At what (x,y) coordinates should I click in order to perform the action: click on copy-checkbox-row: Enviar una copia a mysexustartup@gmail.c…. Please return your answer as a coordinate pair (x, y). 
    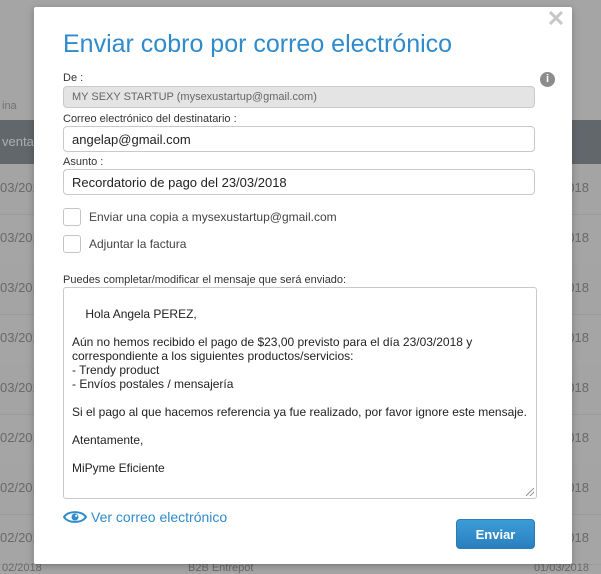
    Looking at the image, I should click on (200, 217).